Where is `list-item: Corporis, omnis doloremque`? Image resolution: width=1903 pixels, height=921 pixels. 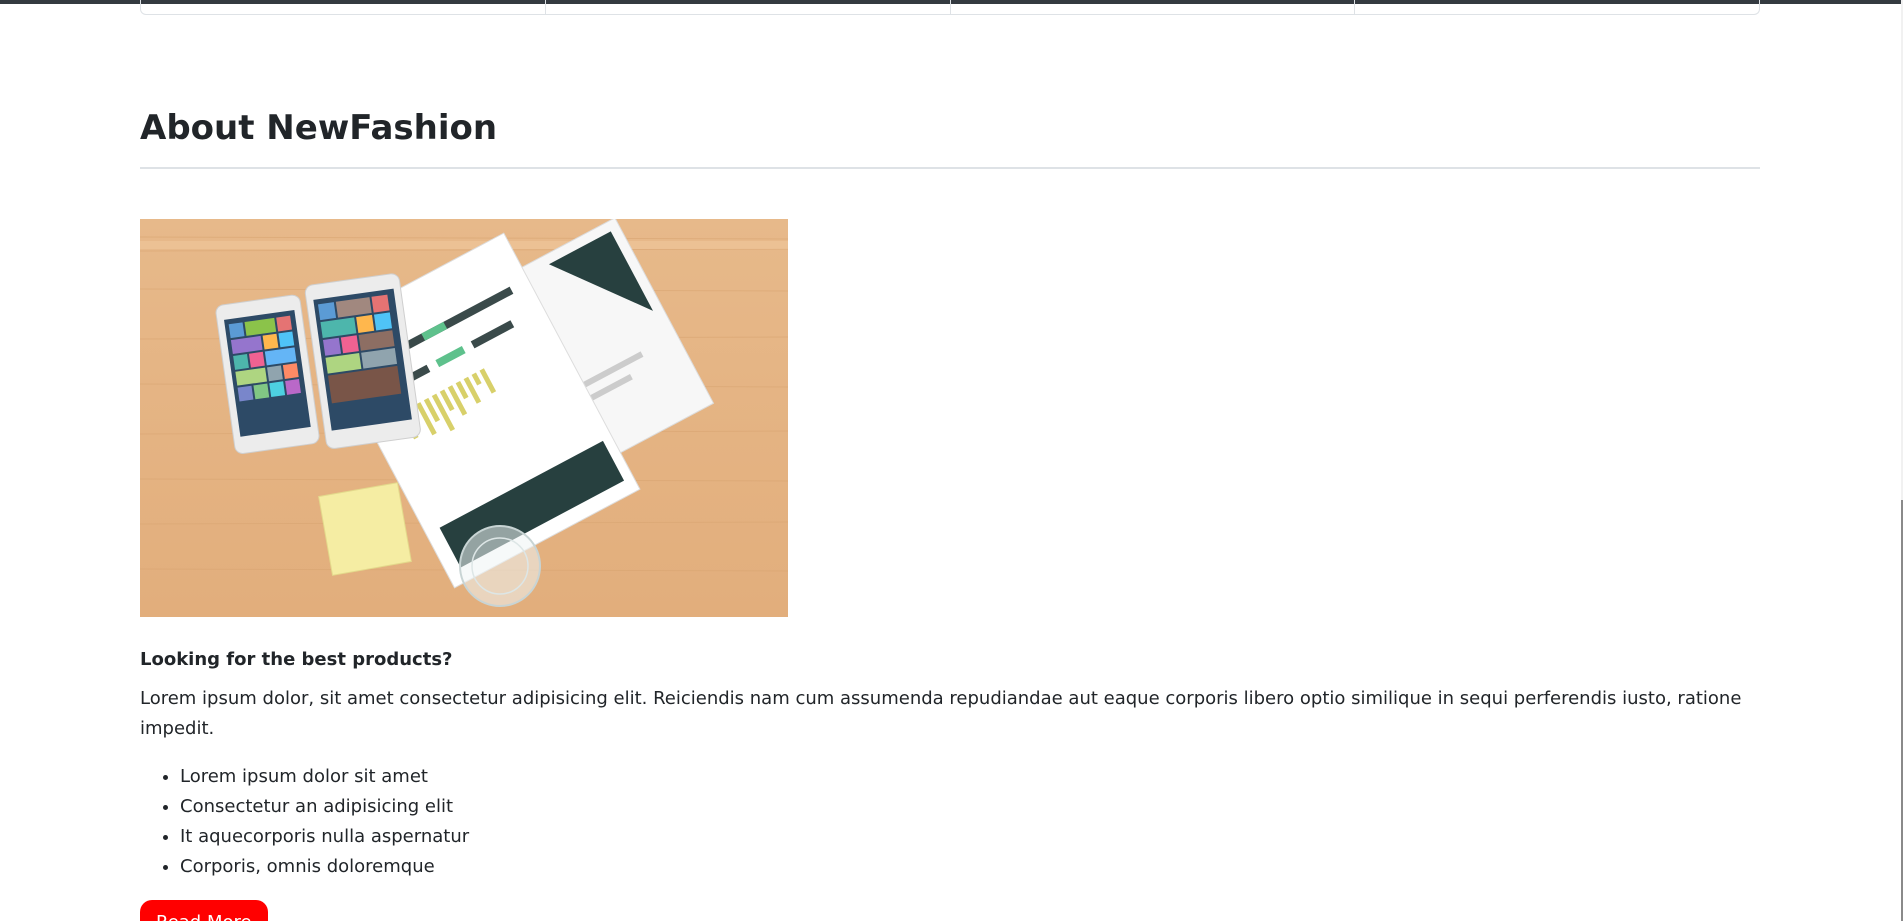
list-item: Corporis, omnis doloremque is located at coordinates (324, 867).